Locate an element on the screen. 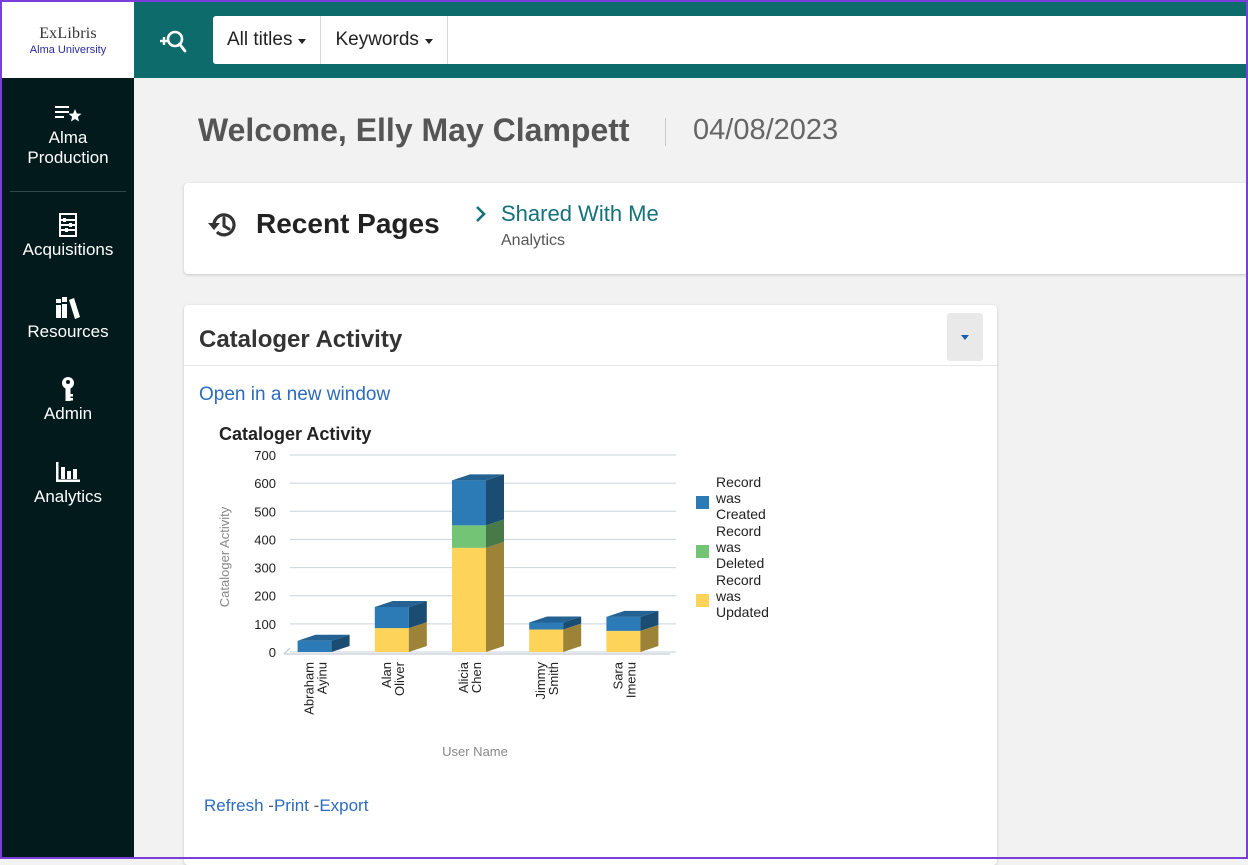  search-input is located at coordinates (847, 40).